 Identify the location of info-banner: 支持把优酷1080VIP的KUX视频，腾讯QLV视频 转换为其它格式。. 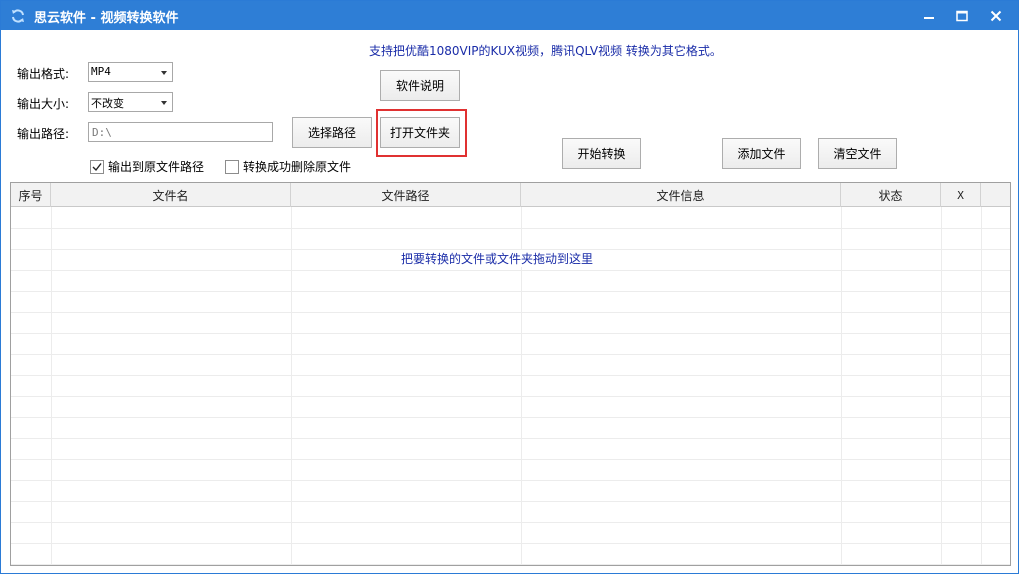
(545, 51).